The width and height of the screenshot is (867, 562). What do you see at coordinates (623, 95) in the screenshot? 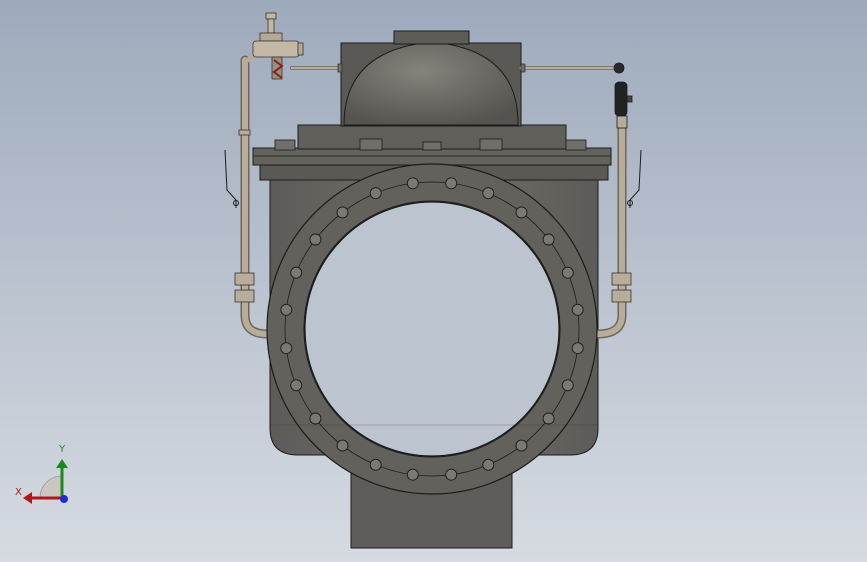
I see `pressure-gauge` at bounding box center [623, 95].